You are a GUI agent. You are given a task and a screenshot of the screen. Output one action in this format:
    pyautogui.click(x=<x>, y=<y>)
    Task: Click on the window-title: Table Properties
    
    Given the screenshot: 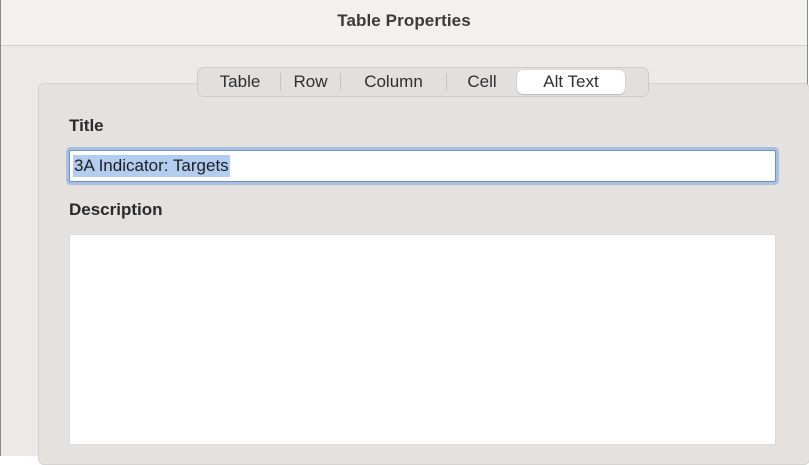 What is the action you would take?
    pyautogui.click(x=404, y=20)
    